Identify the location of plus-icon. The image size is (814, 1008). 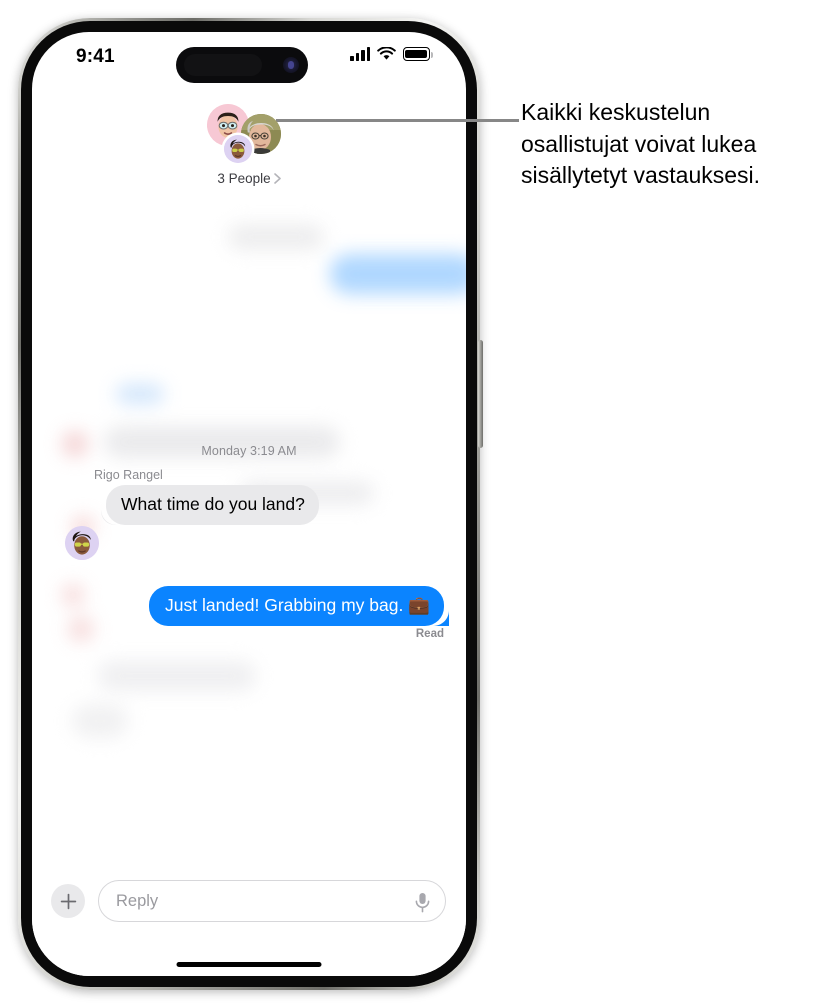
(68, 901).